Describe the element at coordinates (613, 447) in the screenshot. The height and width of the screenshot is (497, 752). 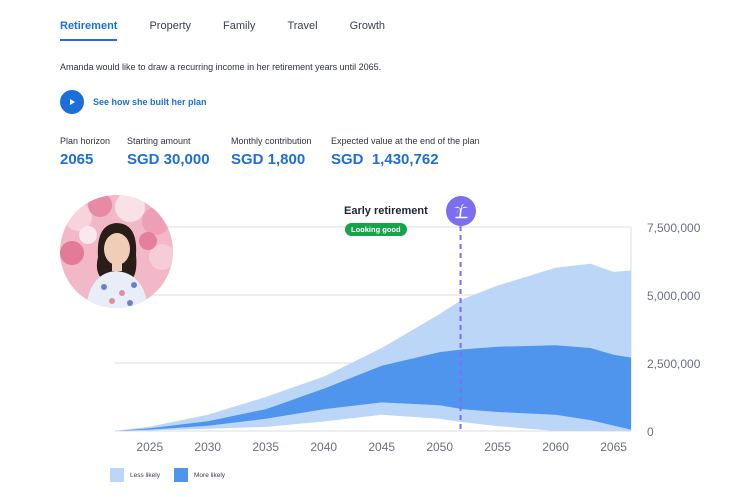
I see `x-tick-label: 2065` at that location.